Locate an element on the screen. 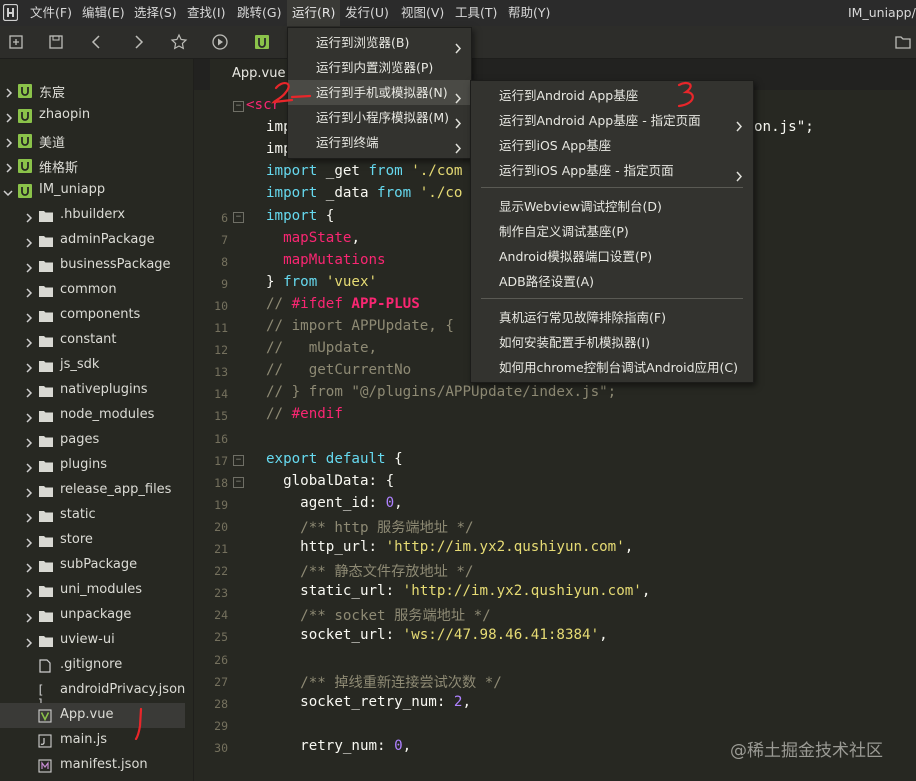 Image resolution: width=916 pixels, height=781 pixels. tree-item-folder: nativeplugins is located at coordinates (96, 390).